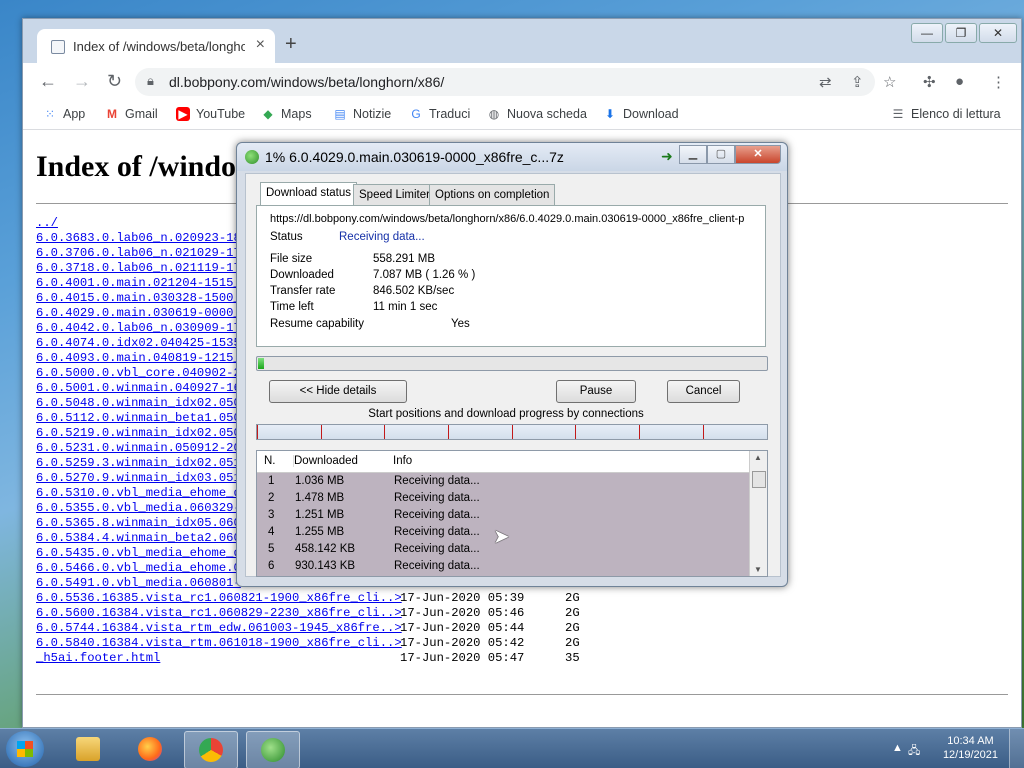  I want to click on extensions-icon: ✣, so click(929, 82).